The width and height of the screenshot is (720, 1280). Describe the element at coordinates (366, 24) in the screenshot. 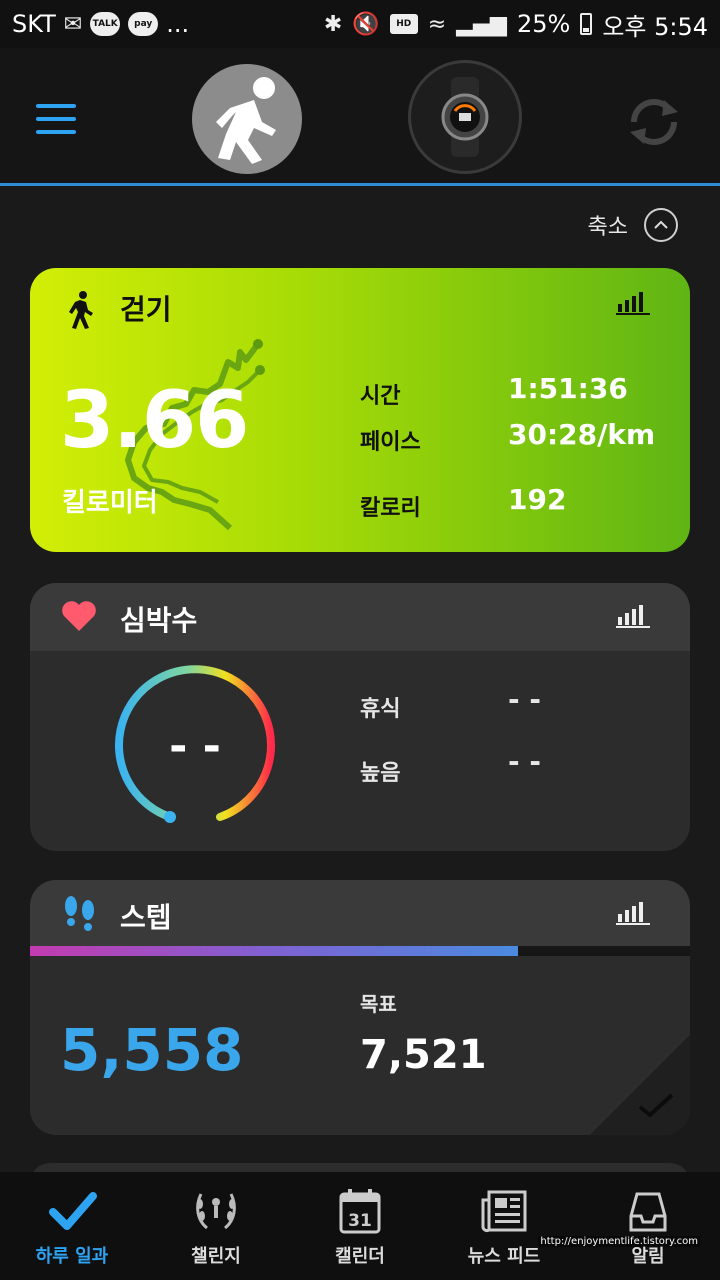

I see `mute-icon: 🔇` at that location.